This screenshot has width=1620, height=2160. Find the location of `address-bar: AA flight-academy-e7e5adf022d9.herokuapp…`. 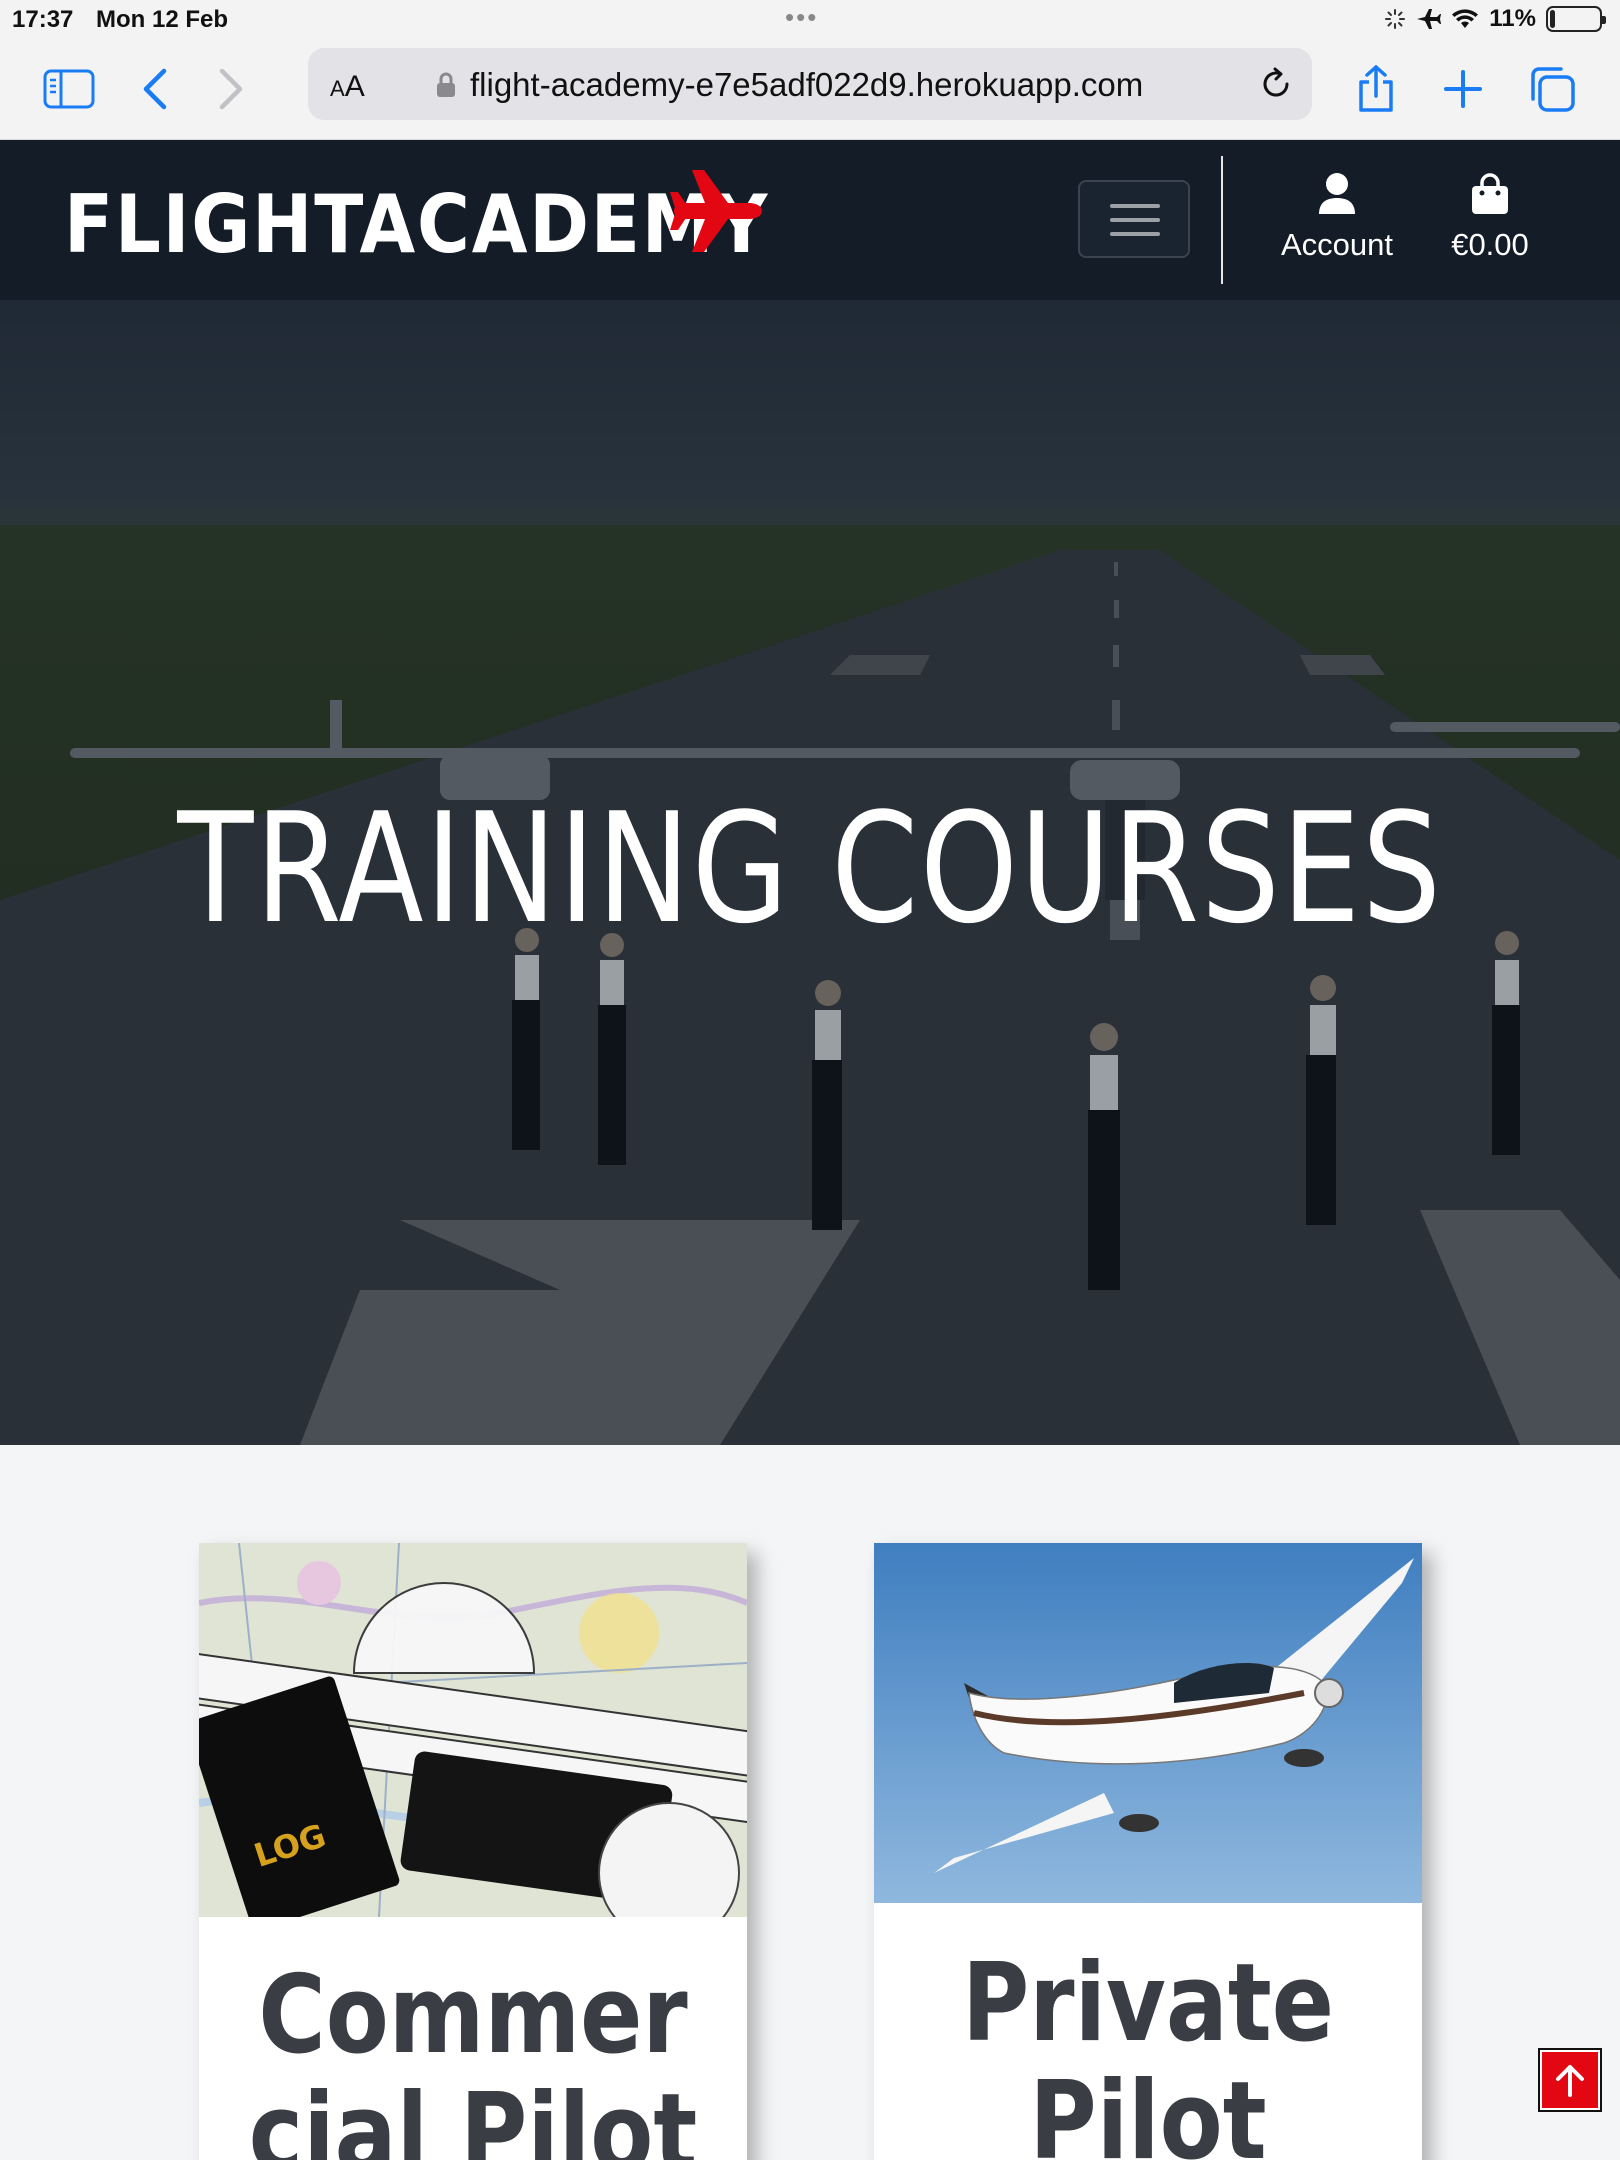

address-bar: AA flight-academy-e7e5adf022d9.herokuapp… is located at coordinates (810, 84).